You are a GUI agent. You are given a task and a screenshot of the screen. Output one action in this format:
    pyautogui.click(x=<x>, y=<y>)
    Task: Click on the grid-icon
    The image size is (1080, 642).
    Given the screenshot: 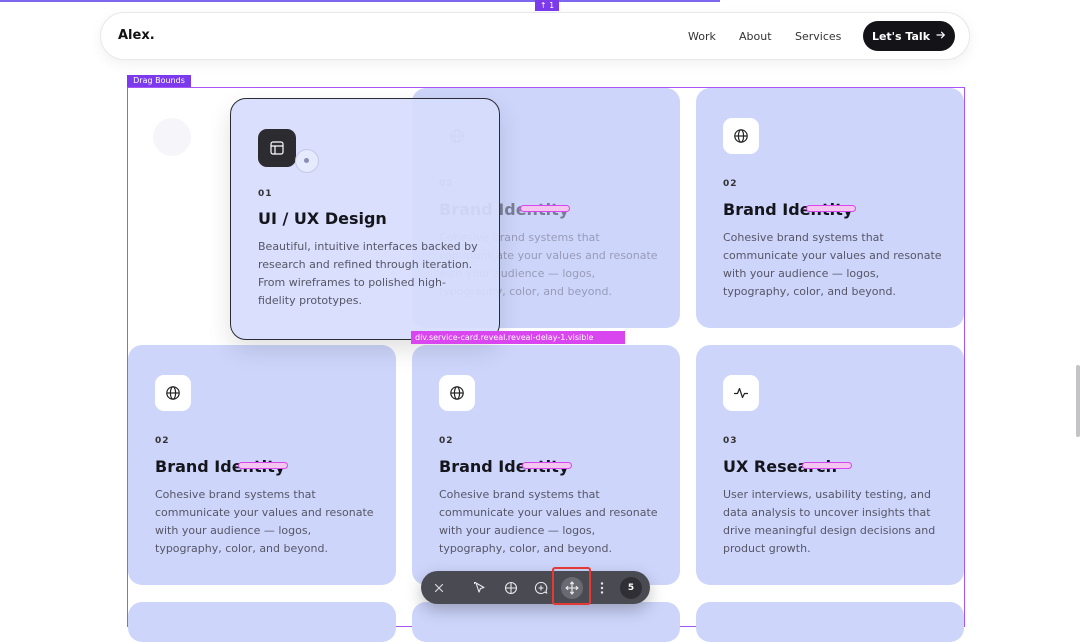 What is the action you would take?
    pyautogui.click(x=511, y=588)
    